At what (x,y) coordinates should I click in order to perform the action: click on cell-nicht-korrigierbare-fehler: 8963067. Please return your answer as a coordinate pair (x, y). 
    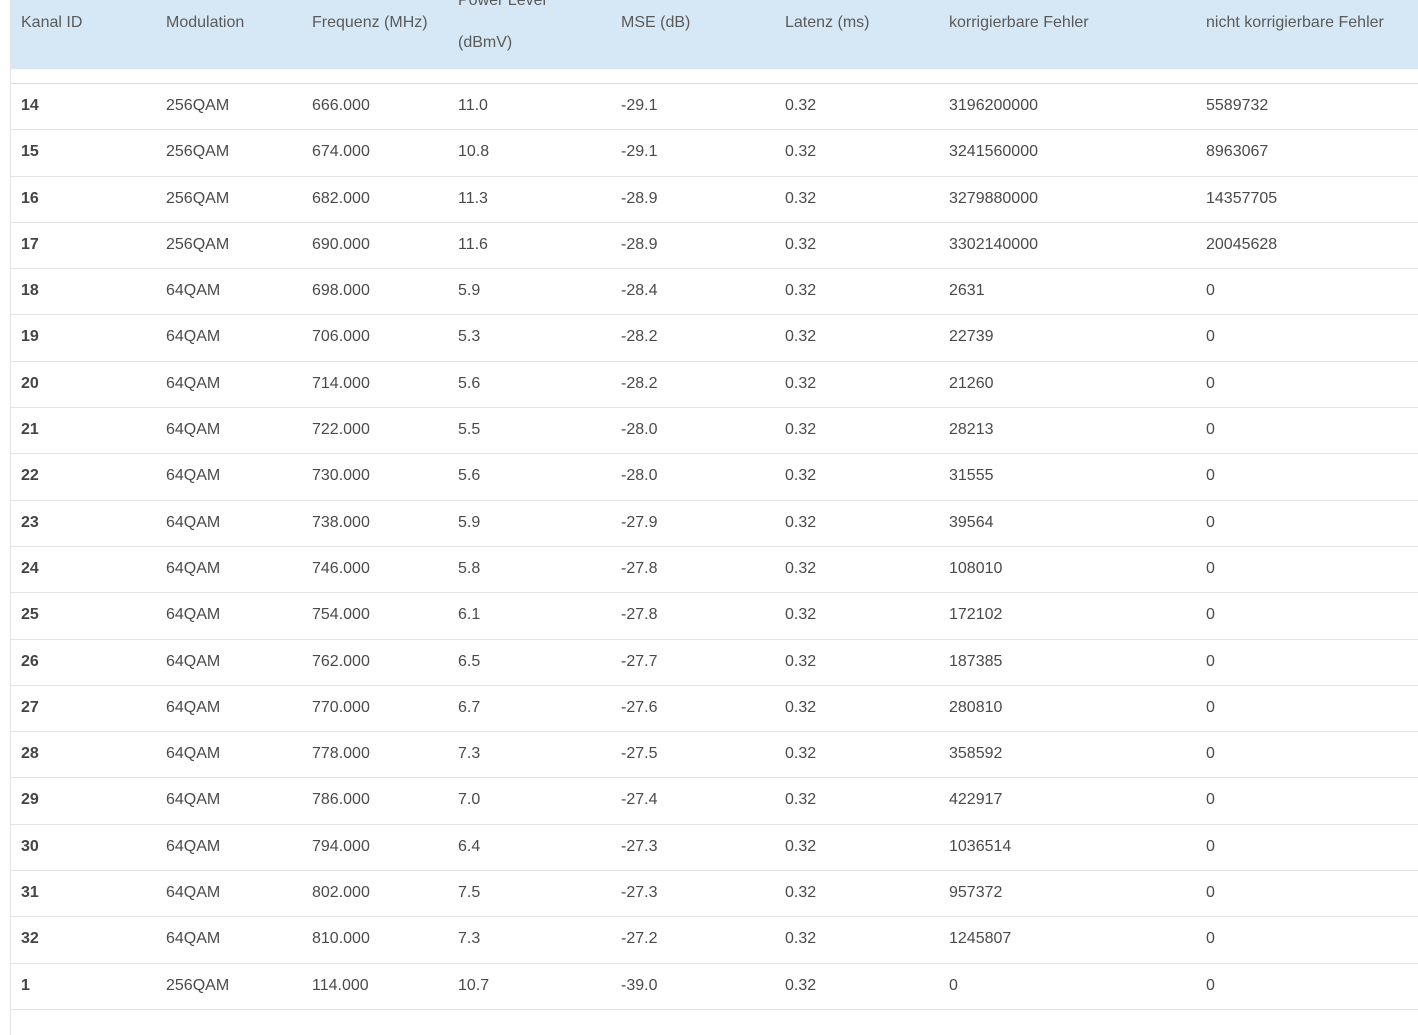
    Looking at the image, I should click on (1237, 152).